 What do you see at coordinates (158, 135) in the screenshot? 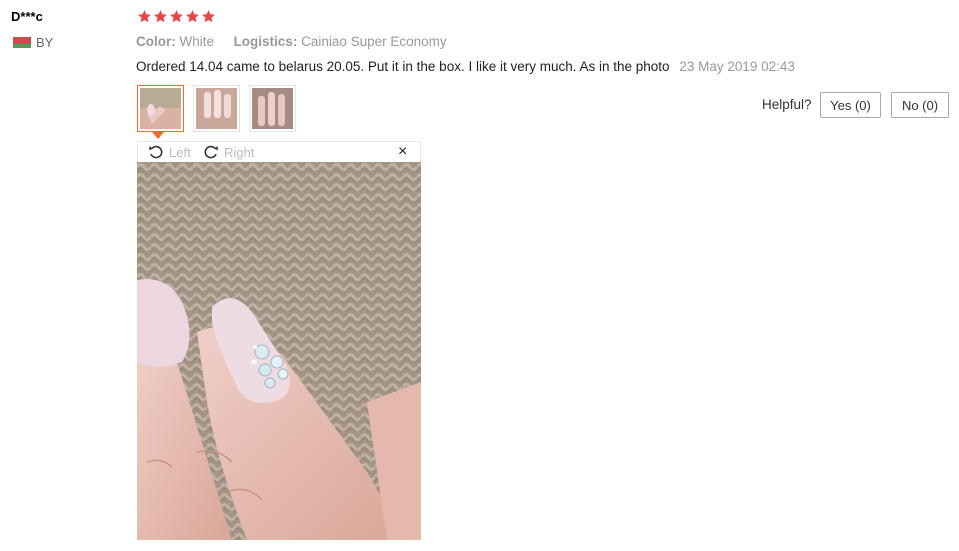
I see `selected-thumbnail-pointer` at bounding box center [158, 135].